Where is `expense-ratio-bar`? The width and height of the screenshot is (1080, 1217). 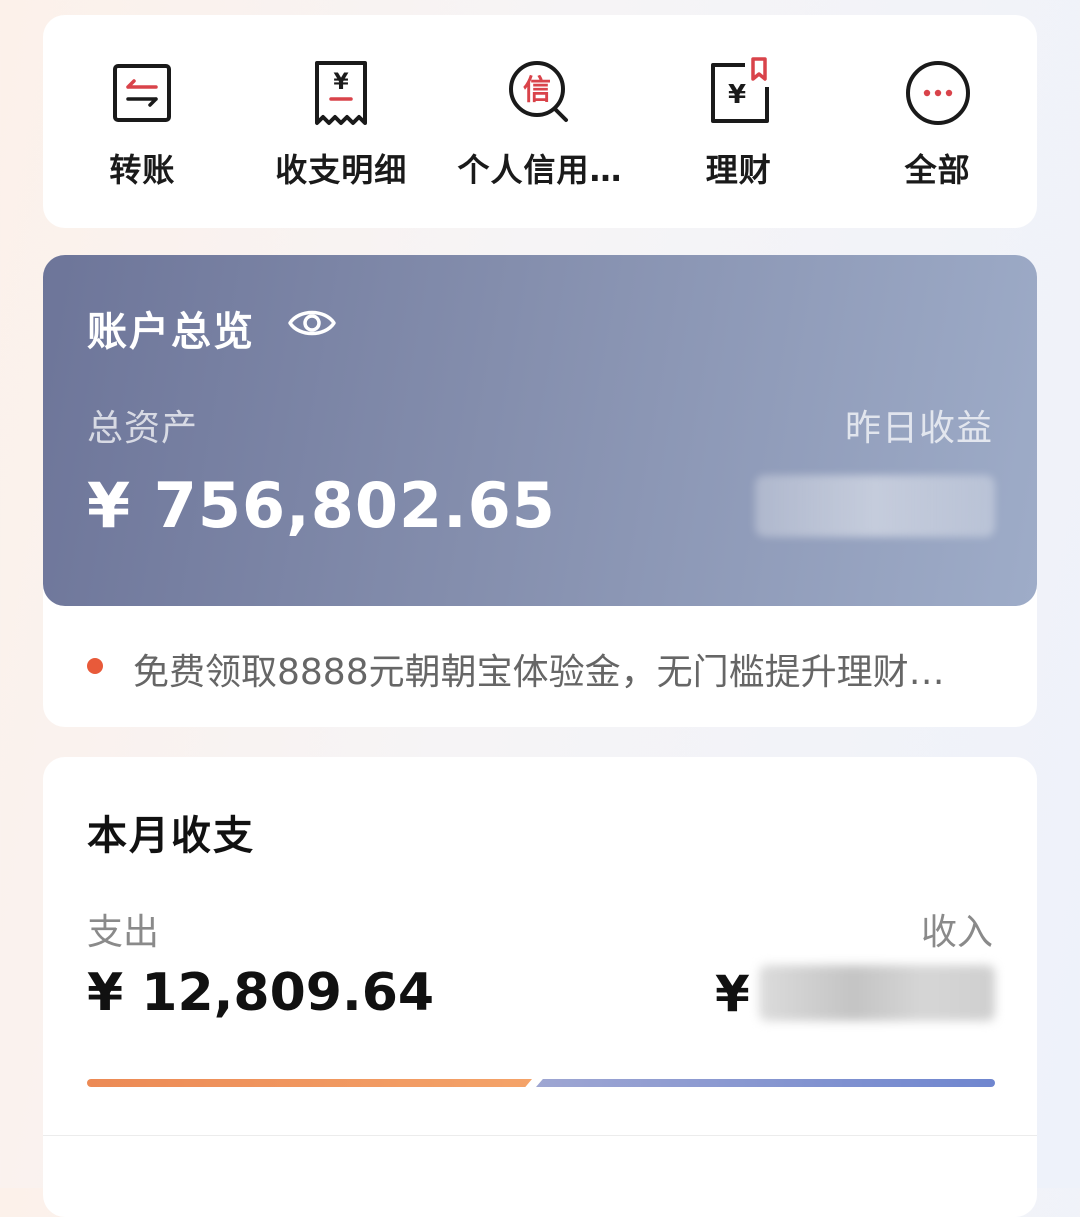 expense-ratio-bar is located at coordinates (309, 1083).